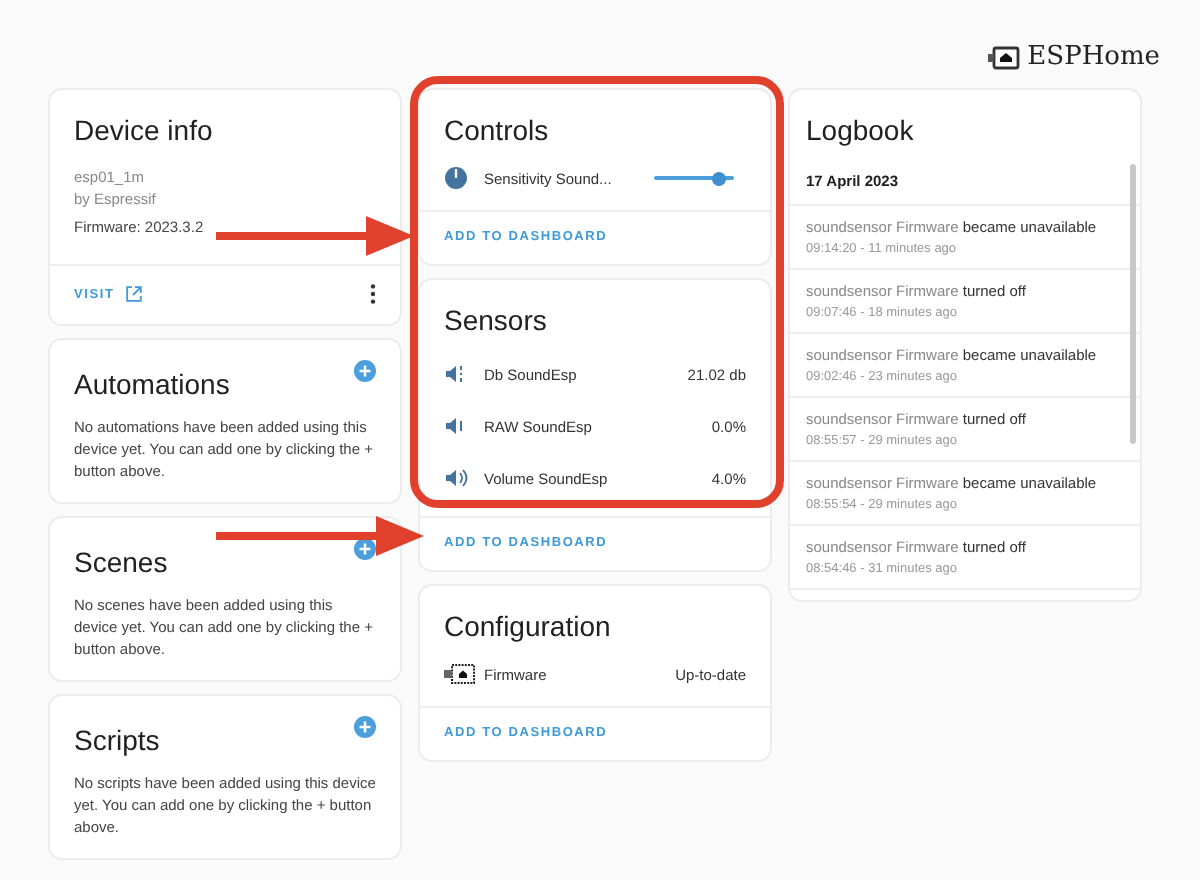 This screenshot has height=880, width=1200. I want to click on chip-icon, so click(462, 674).